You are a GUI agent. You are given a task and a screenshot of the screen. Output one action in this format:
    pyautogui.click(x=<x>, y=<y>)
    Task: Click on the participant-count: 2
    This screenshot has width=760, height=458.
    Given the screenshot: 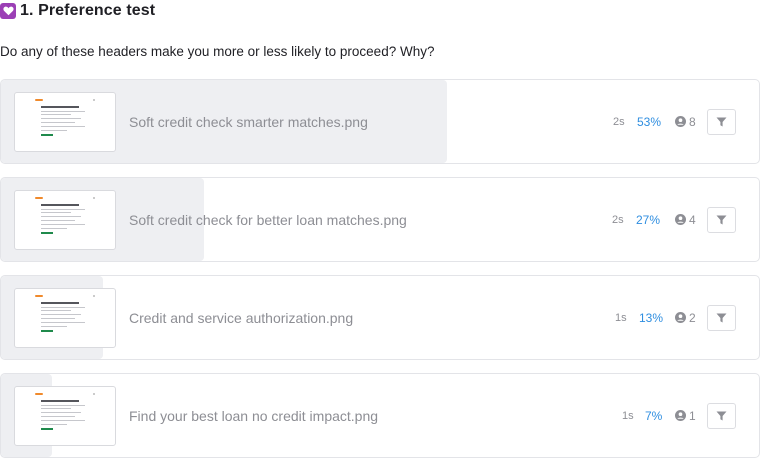 What is the action you would take?
    pyautogui.click(x=685, y=317)
    